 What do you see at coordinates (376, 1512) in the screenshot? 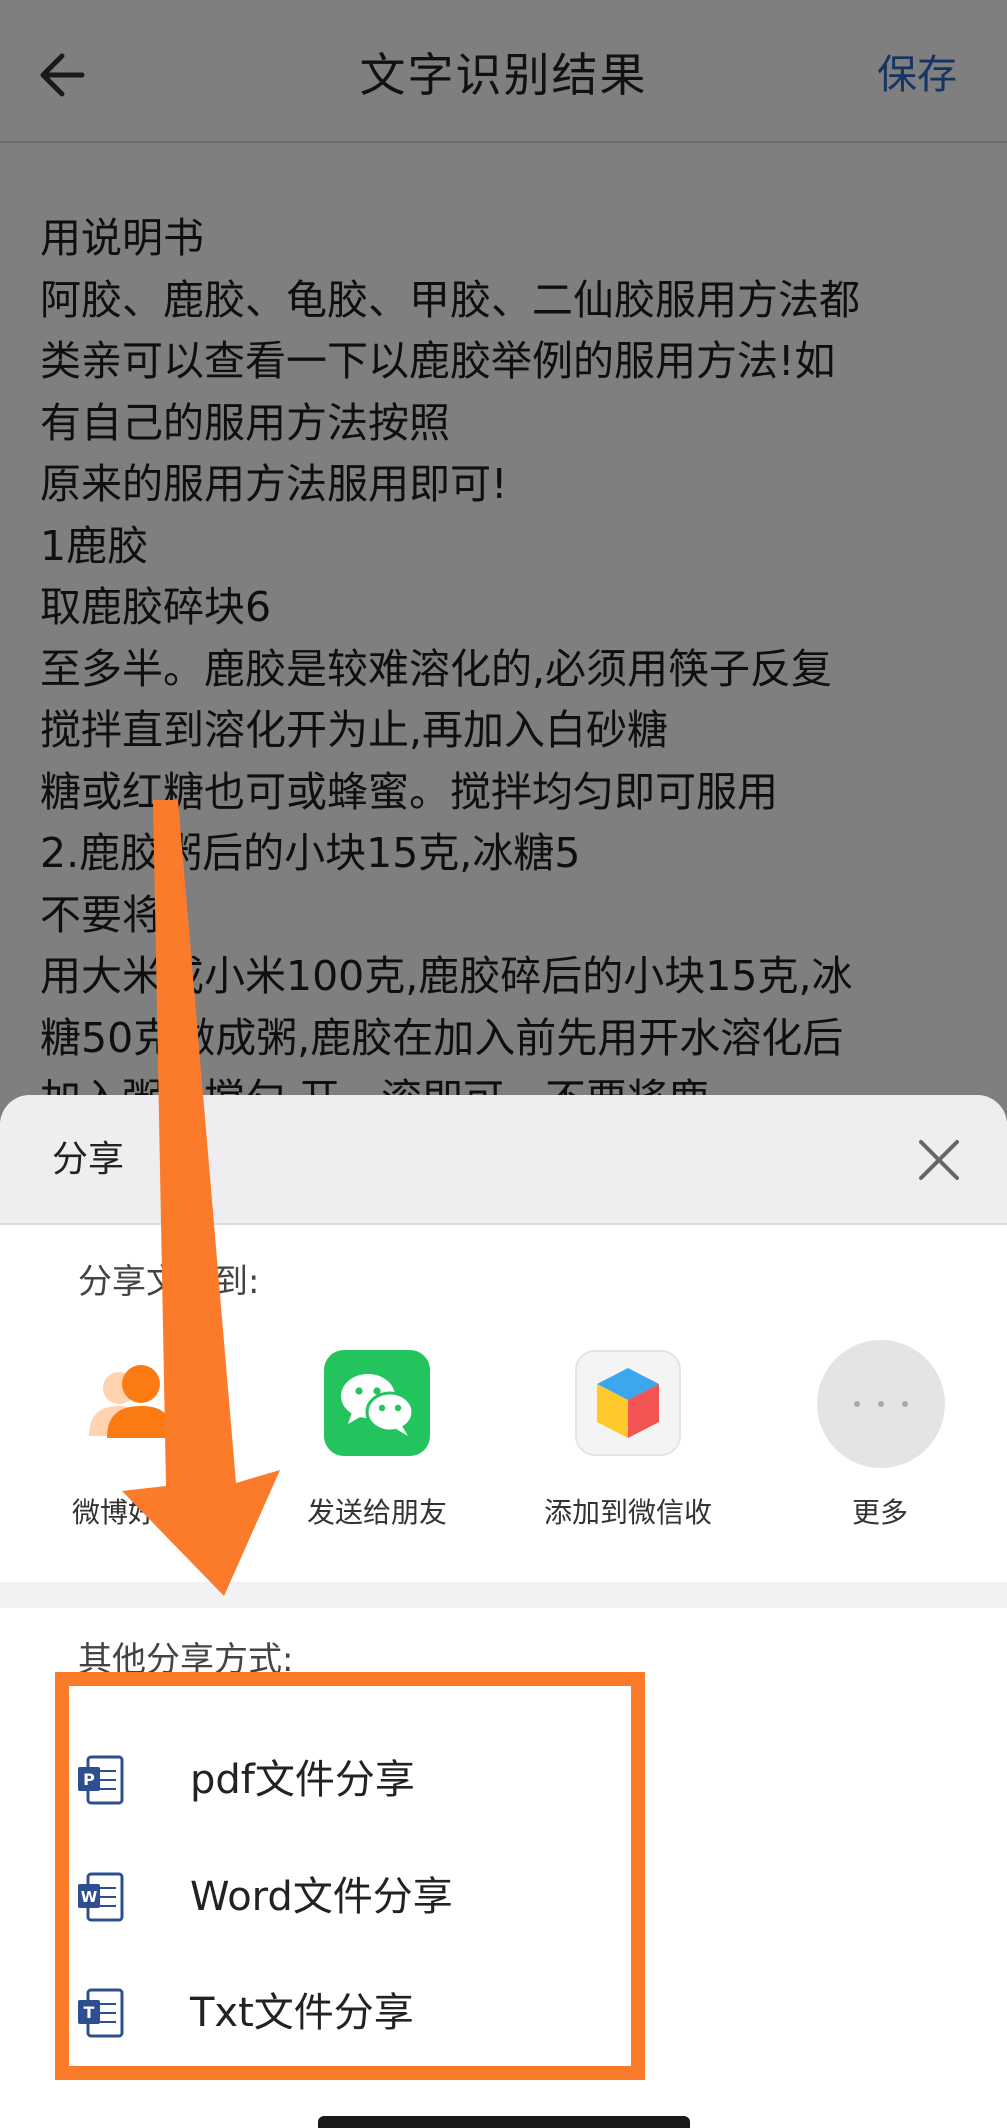
I see `share-target-label: 发送给朋友` at bounding box center [376, 1512].